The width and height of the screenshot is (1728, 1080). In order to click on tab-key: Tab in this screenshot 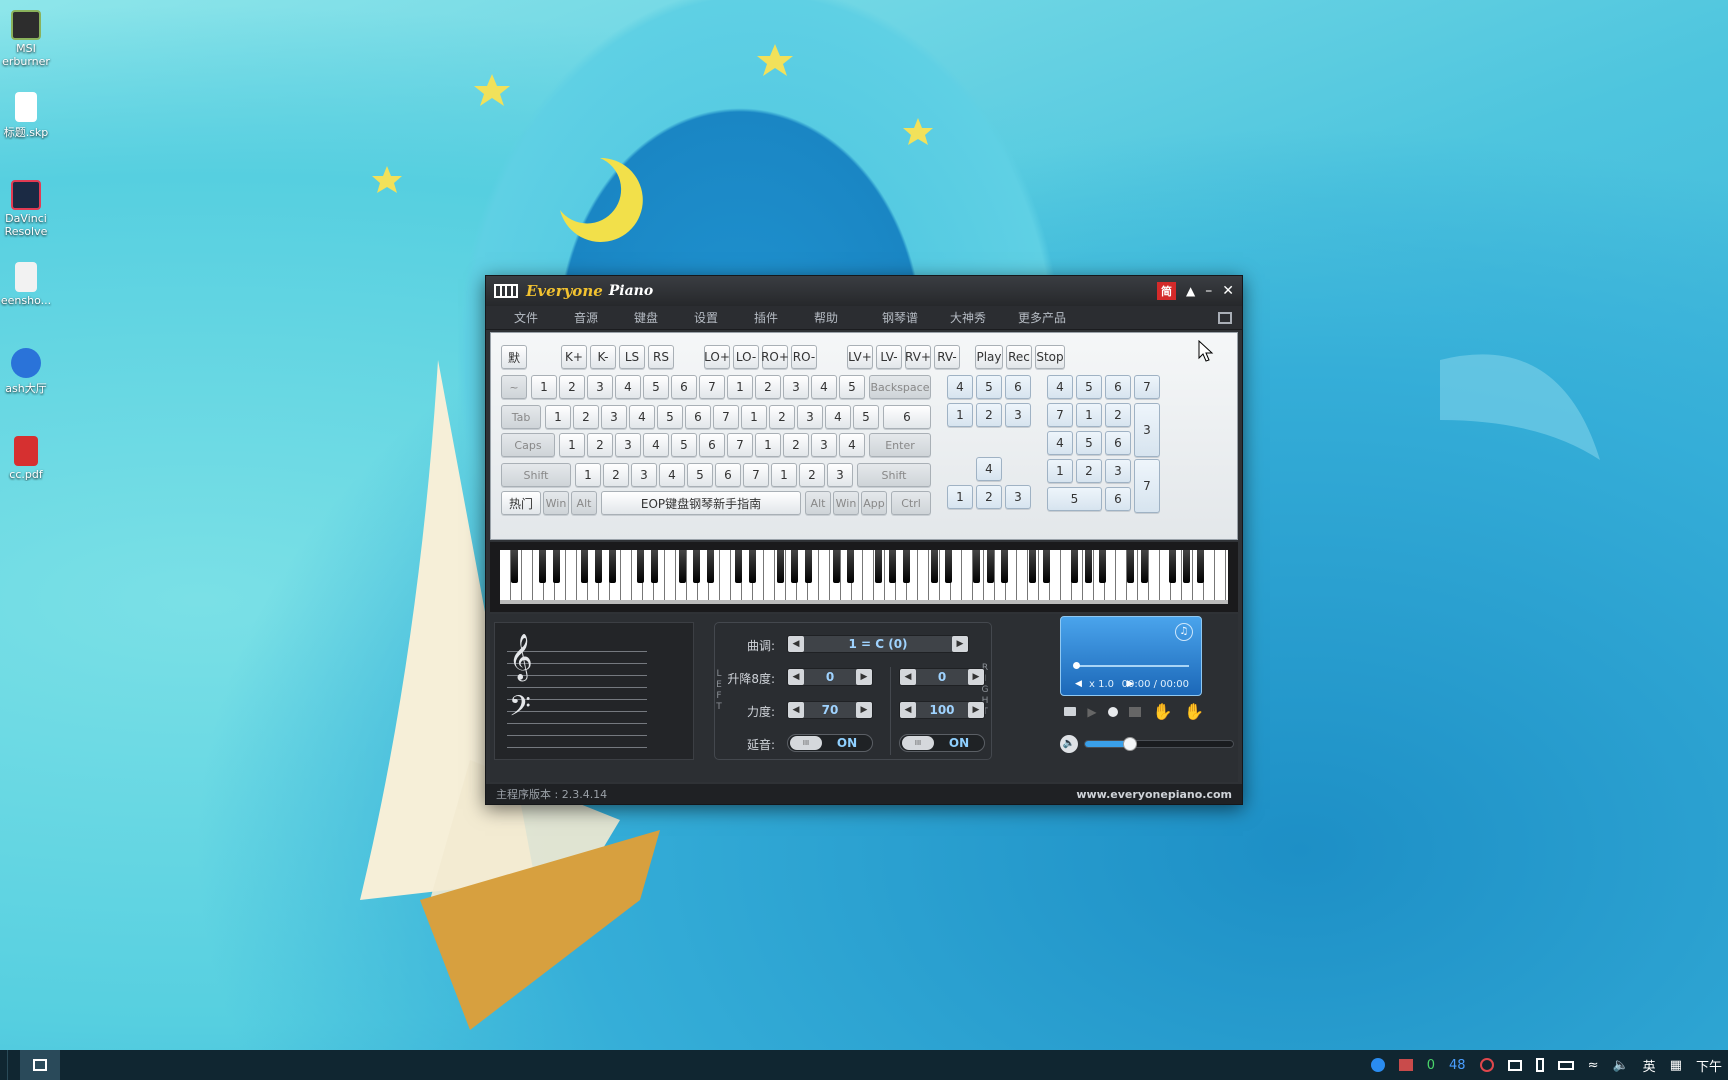, I will do `click(521, 417)`.